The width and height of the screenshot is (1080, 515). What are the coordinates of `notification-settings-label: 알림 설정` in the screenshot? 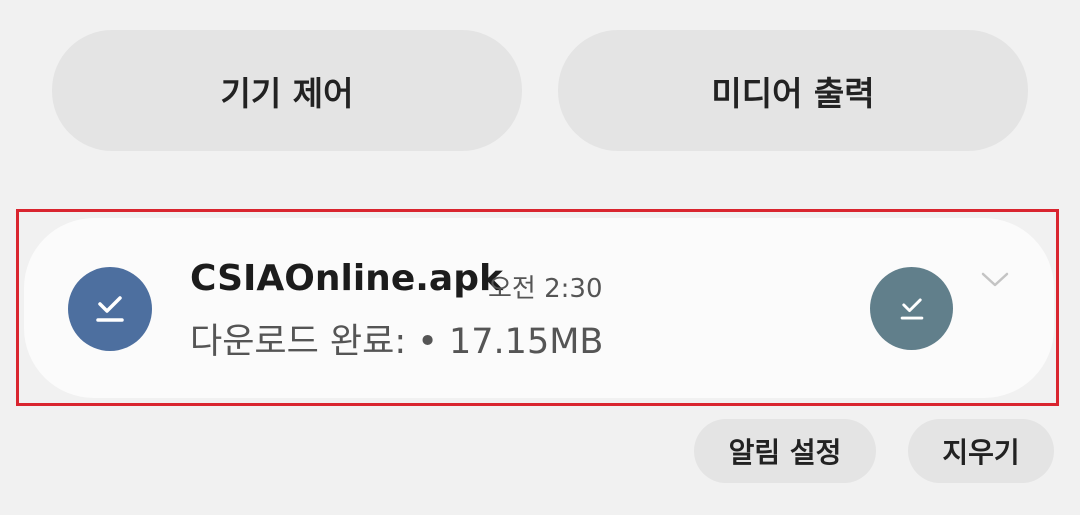 It's located at (785, 452).